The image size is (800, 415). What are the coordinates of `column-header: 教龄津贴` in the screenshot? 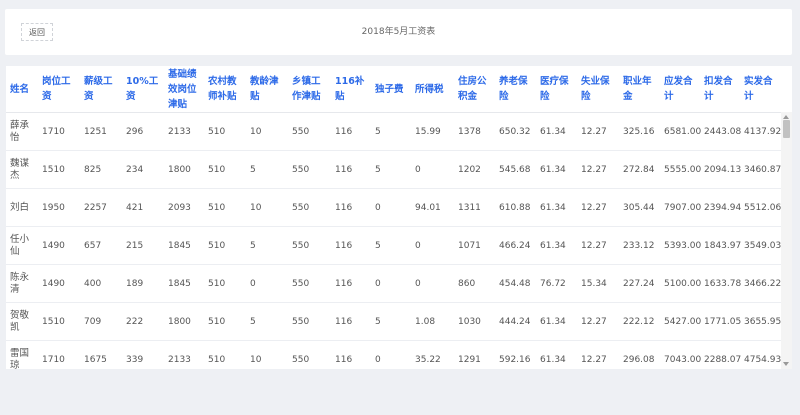 It's located at (267, 89).